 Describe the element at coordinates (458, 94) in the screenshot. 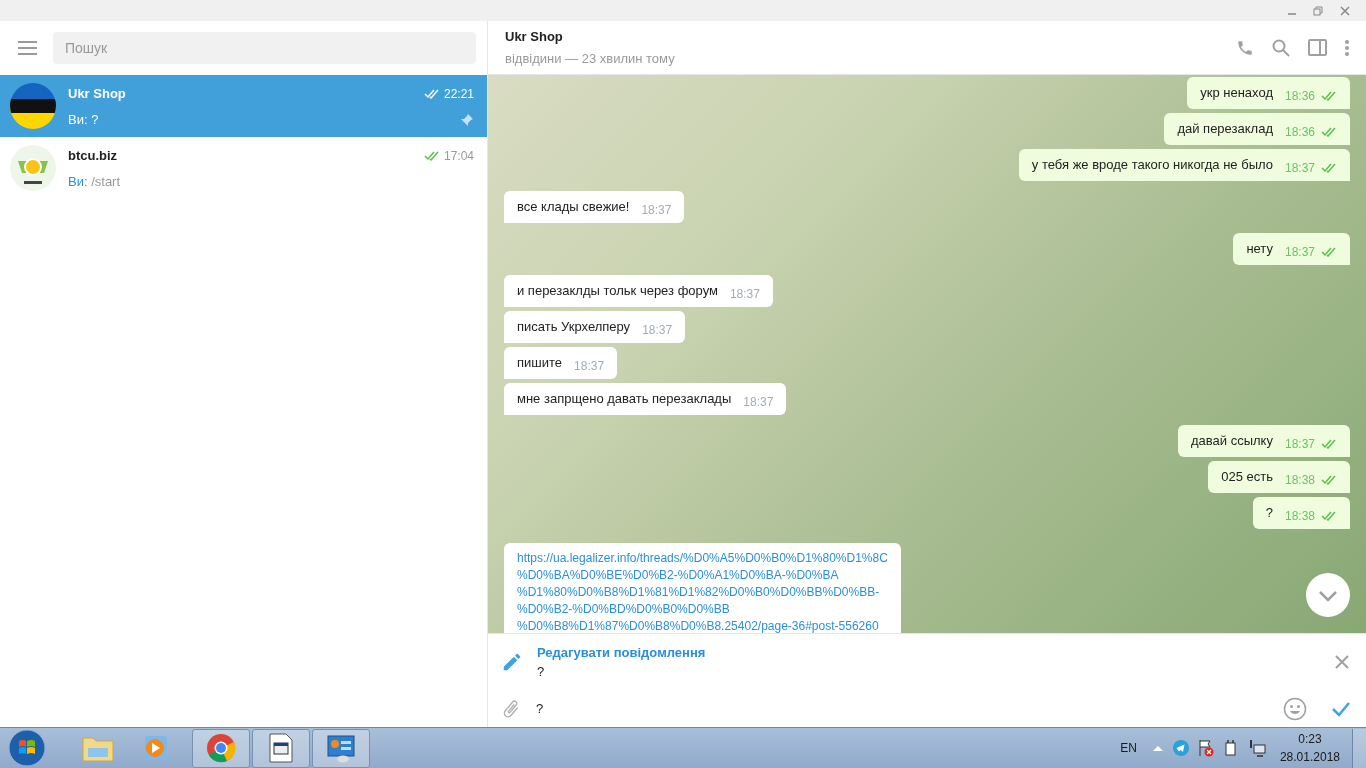

I see `chat-time: 22:21` at that location.